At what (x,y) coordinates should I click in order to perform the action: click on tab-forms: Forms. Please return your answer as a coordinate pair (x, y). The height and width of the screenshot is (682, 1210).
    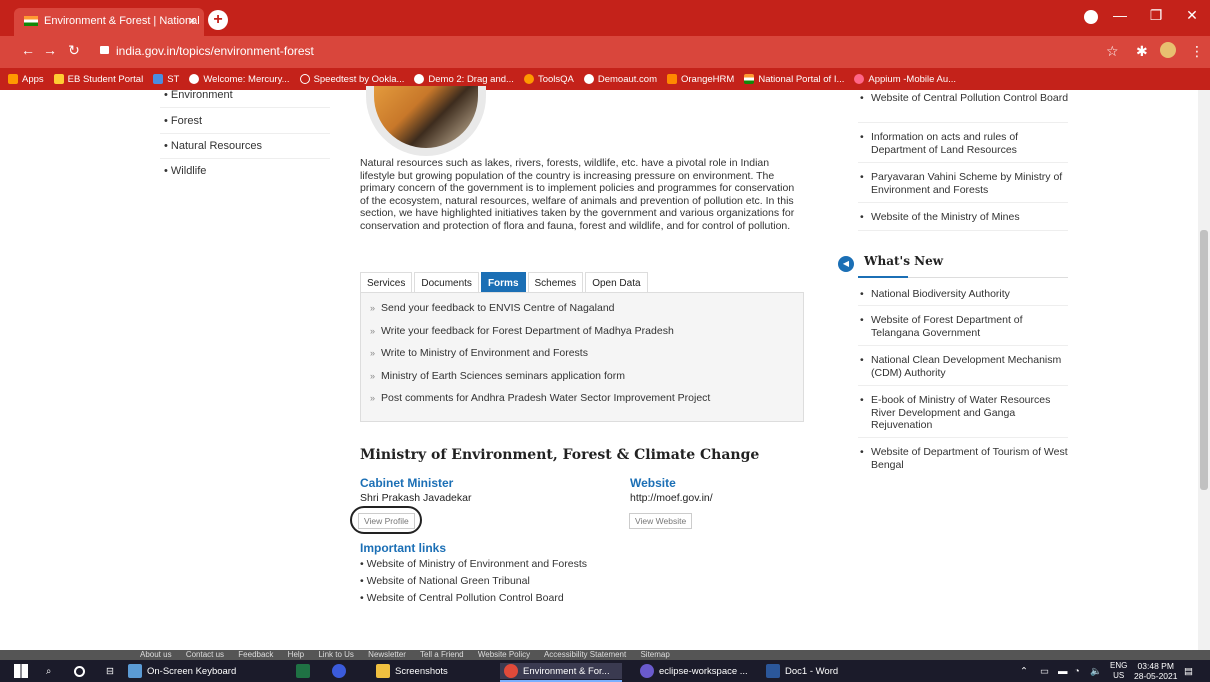
    Looking at the image, I should click on (503, 283).